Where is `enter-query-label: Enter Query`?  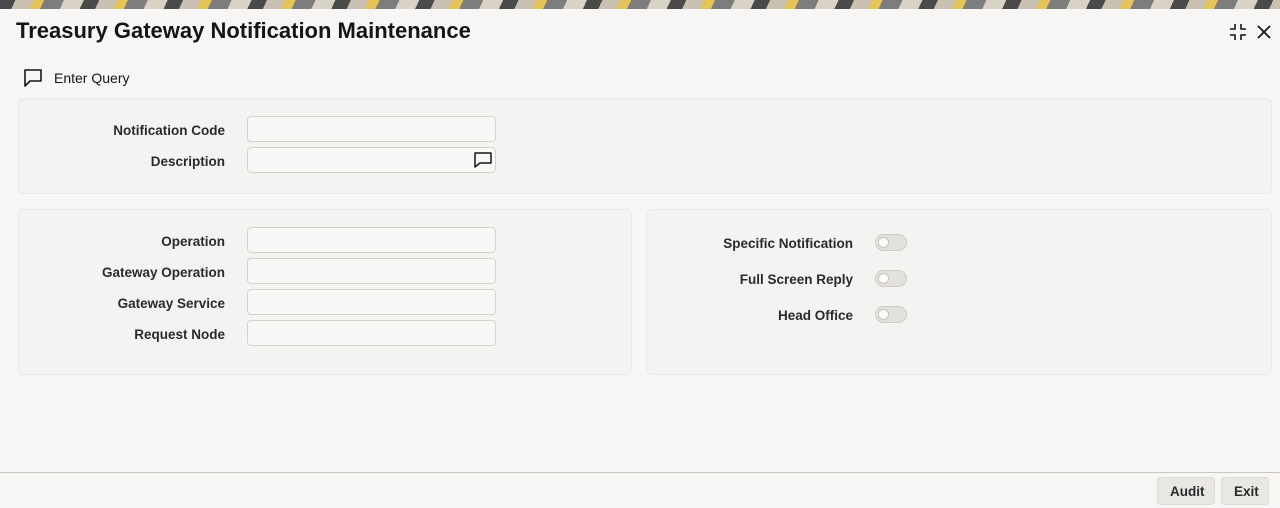 enter-query-label: Enter Query is located at coordinates (92, 78).